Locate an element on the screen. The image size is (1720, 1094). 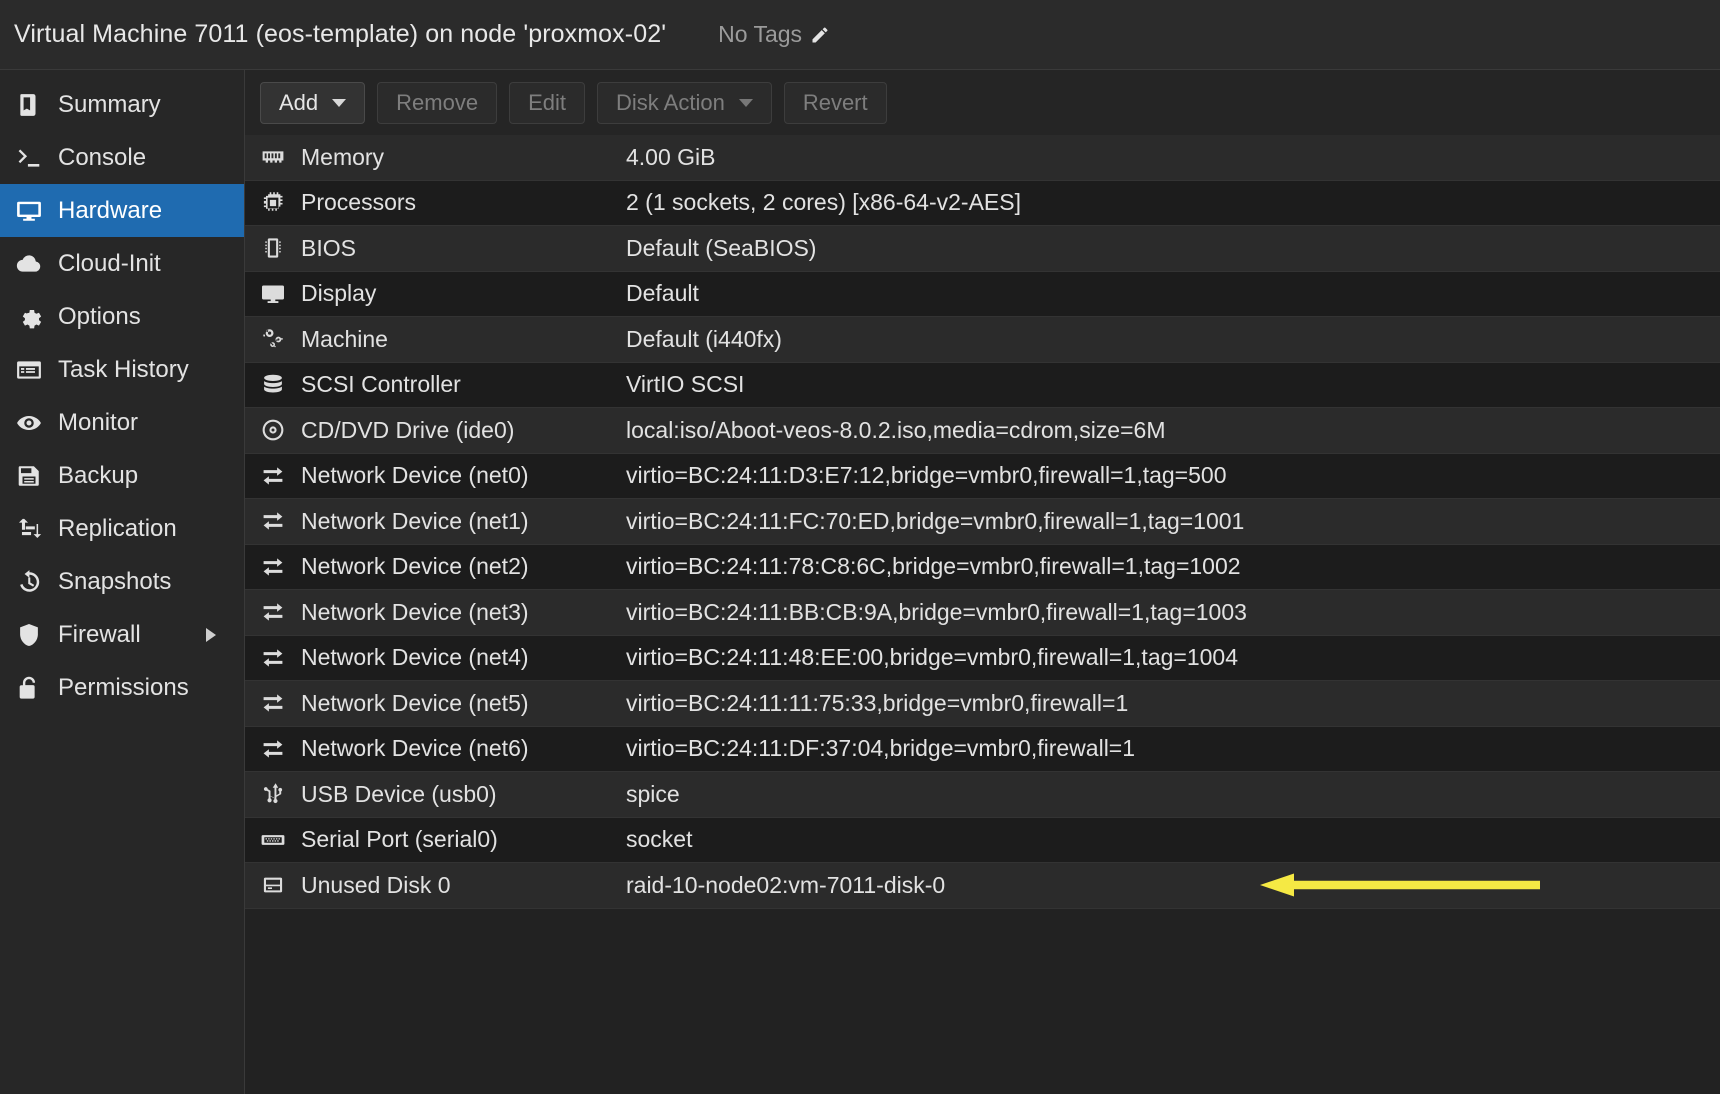
sidebar-item-task-history: Task History is located at coordinates (122, 369).